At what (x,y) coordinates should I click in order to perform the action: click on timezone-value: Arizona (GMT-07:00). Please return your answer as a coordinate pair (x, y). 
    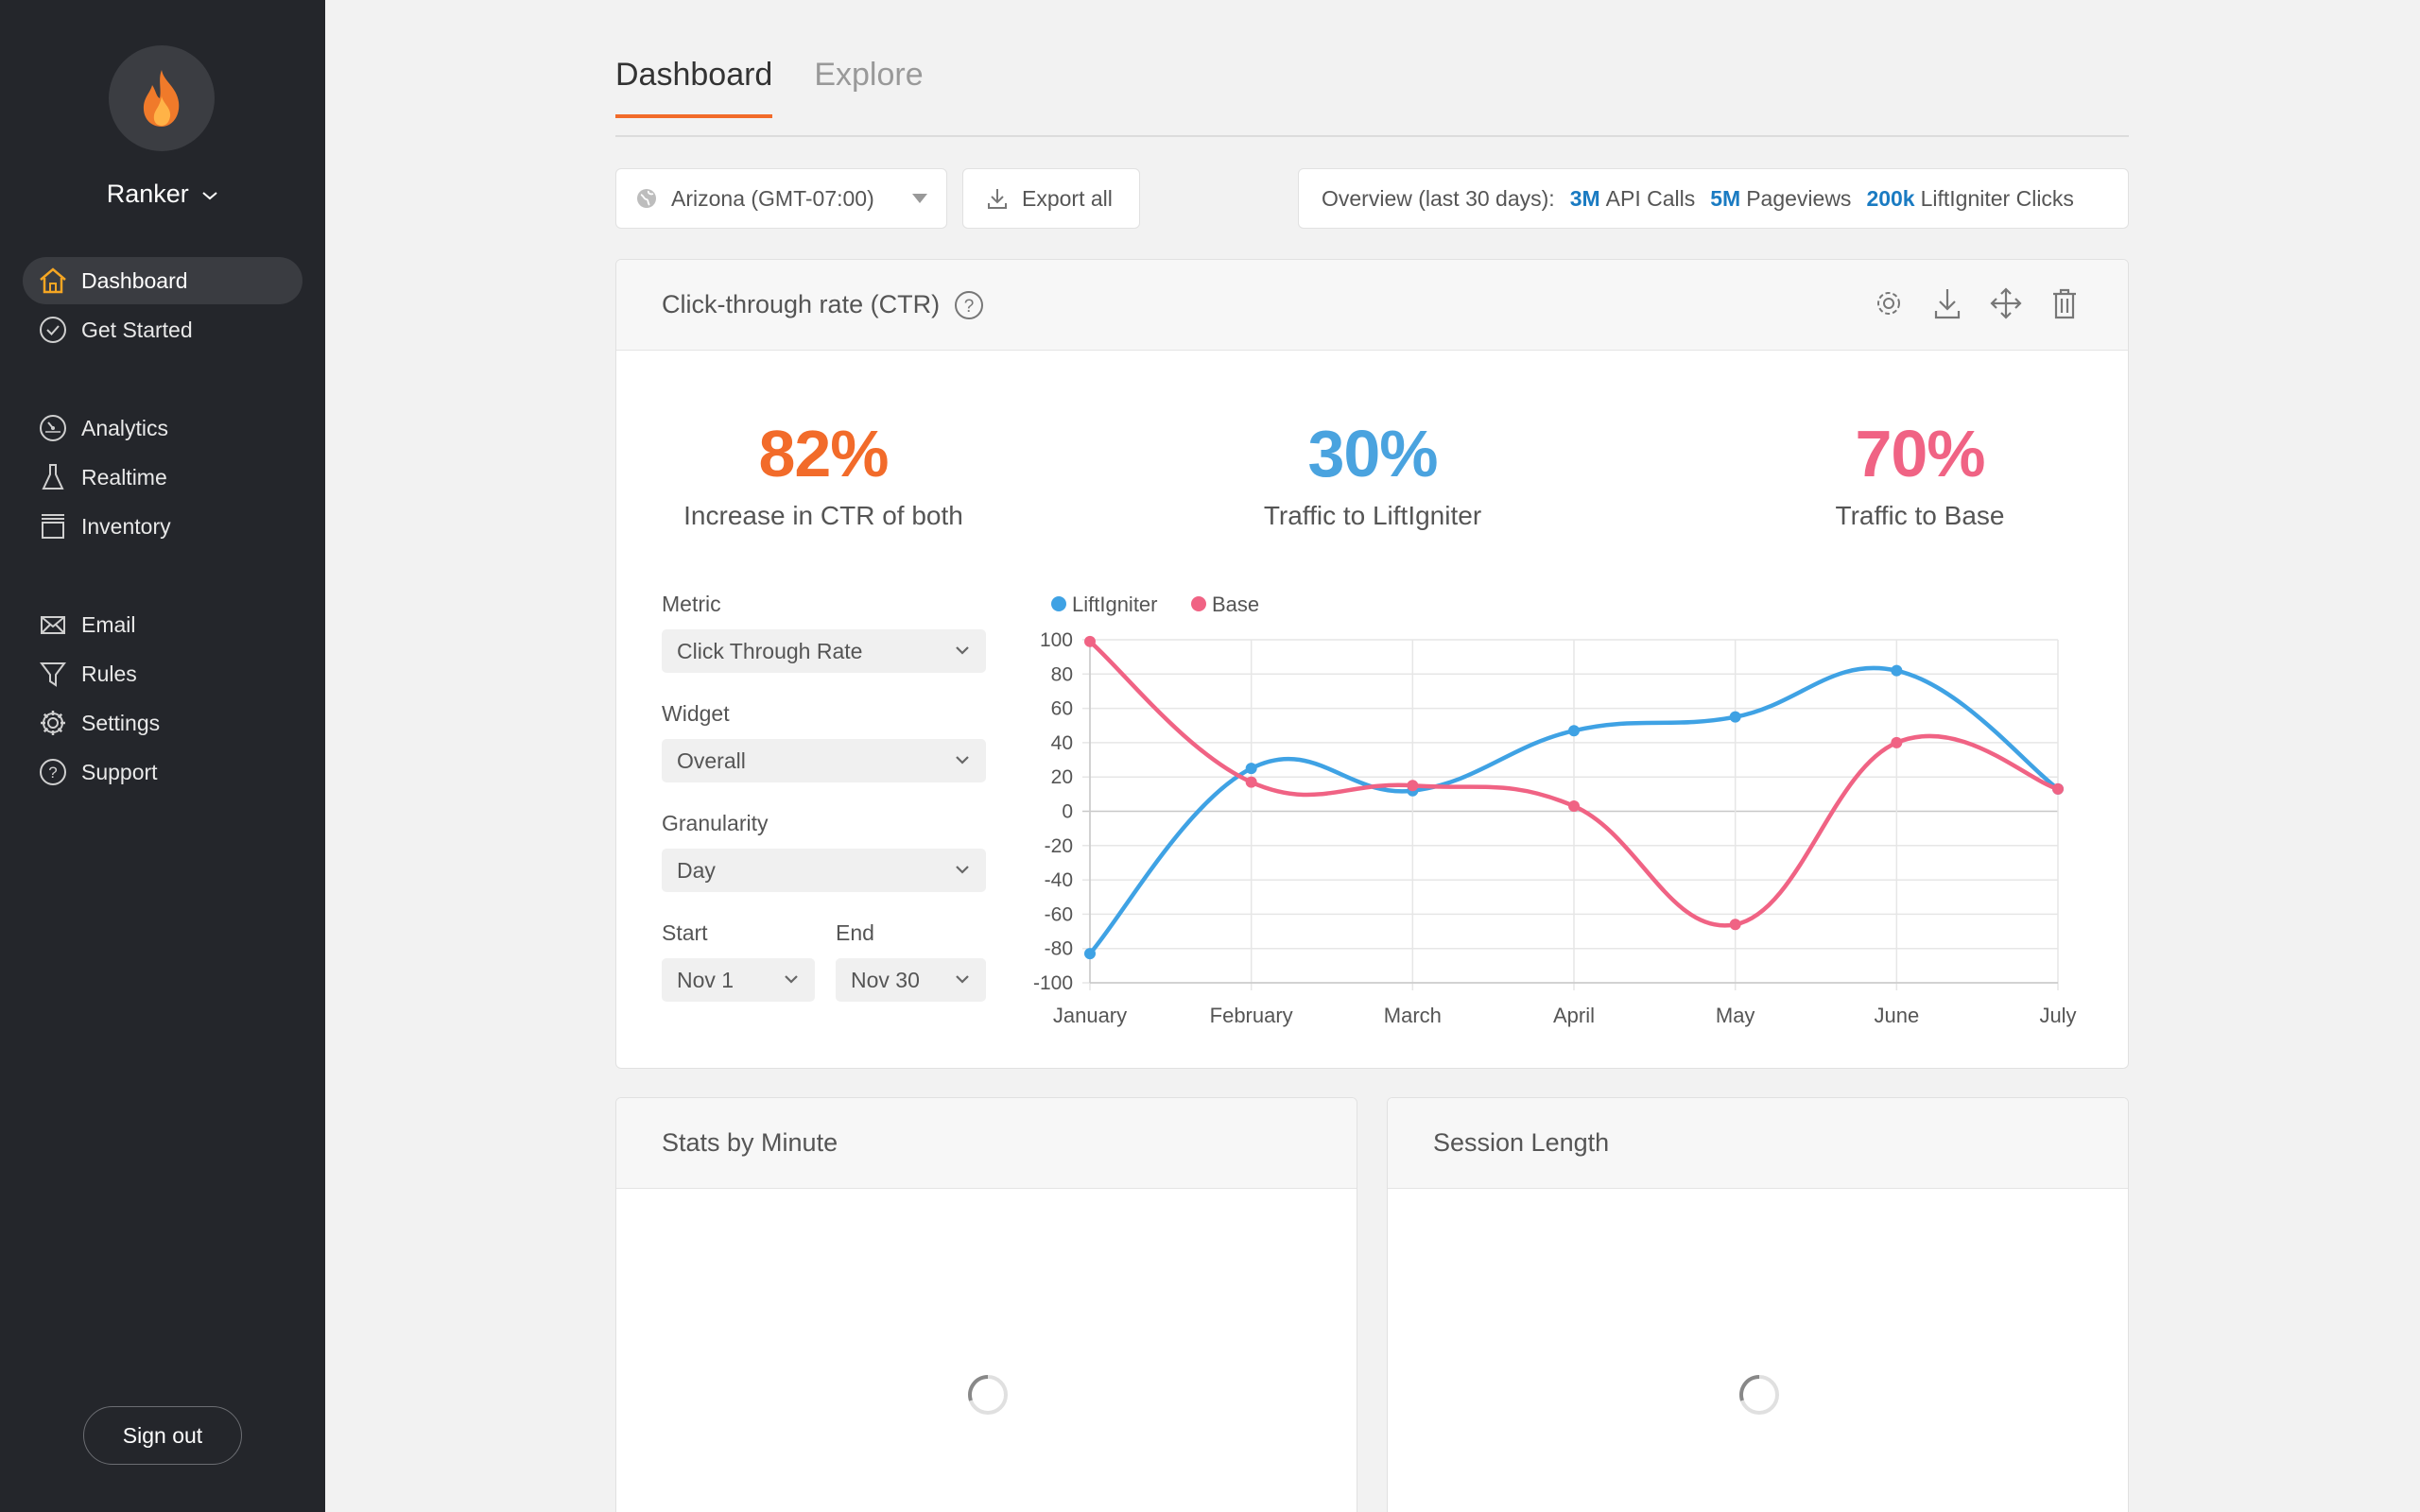
    Looking at the image, I should click on (772, 198).